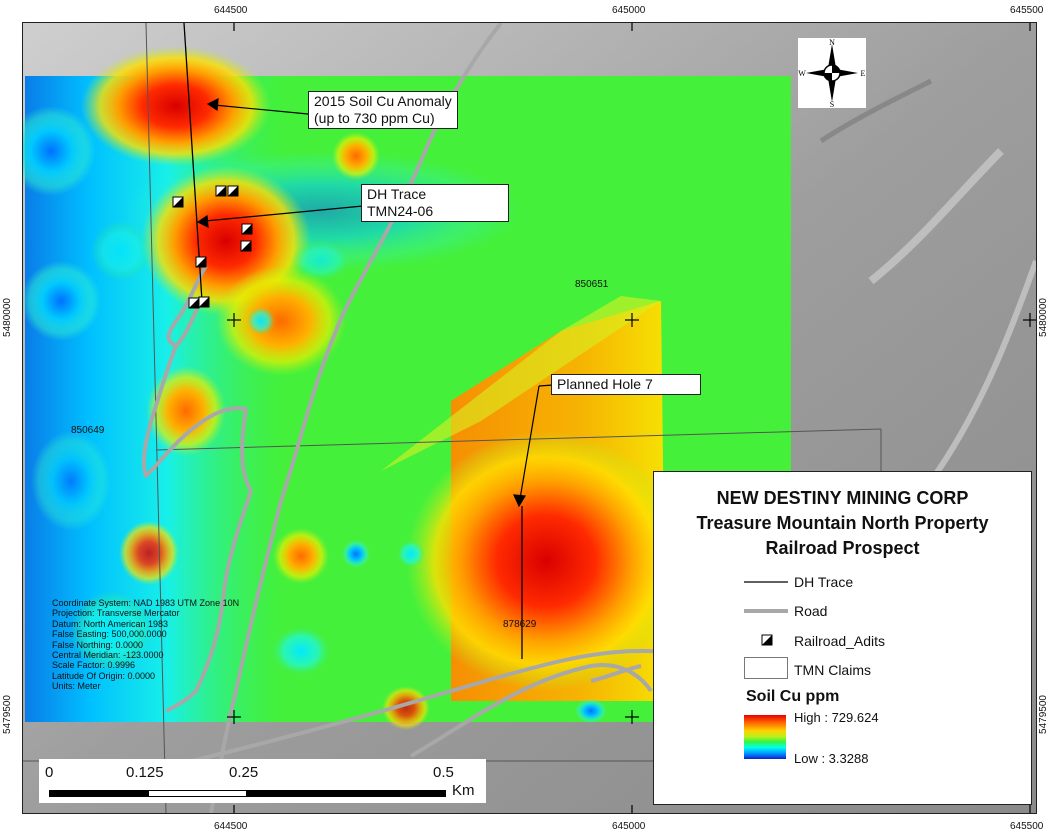 The width and height of the screenshot is (1062, 839). Describe the element at coordinates (1043, 714) in the screenshot. I see `right-coord-5479500: 5479500` at that location.